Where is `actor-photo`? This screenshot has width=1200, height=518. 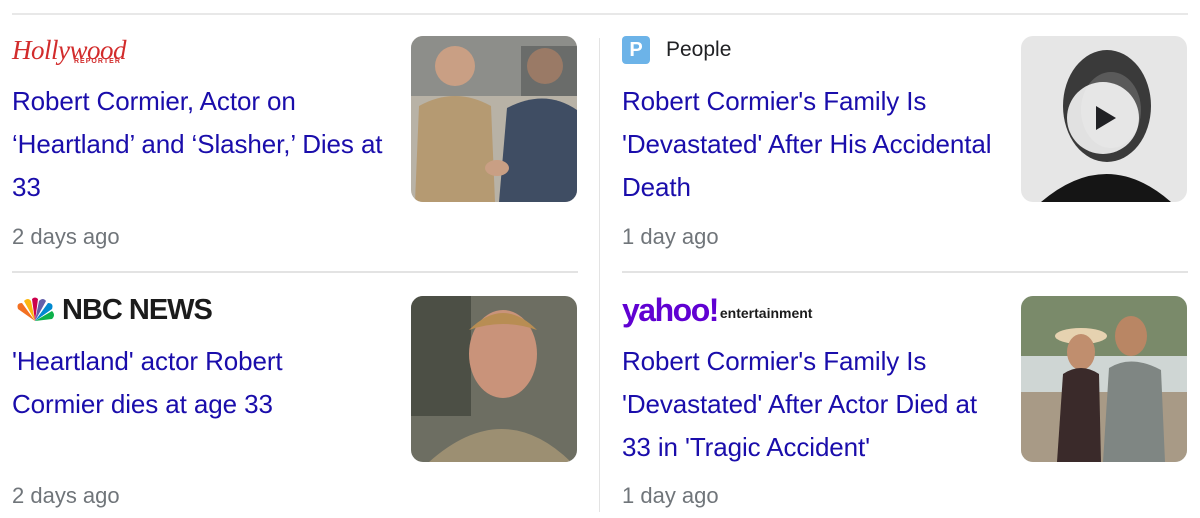
actor-photo is located at coordinates (494, 379).